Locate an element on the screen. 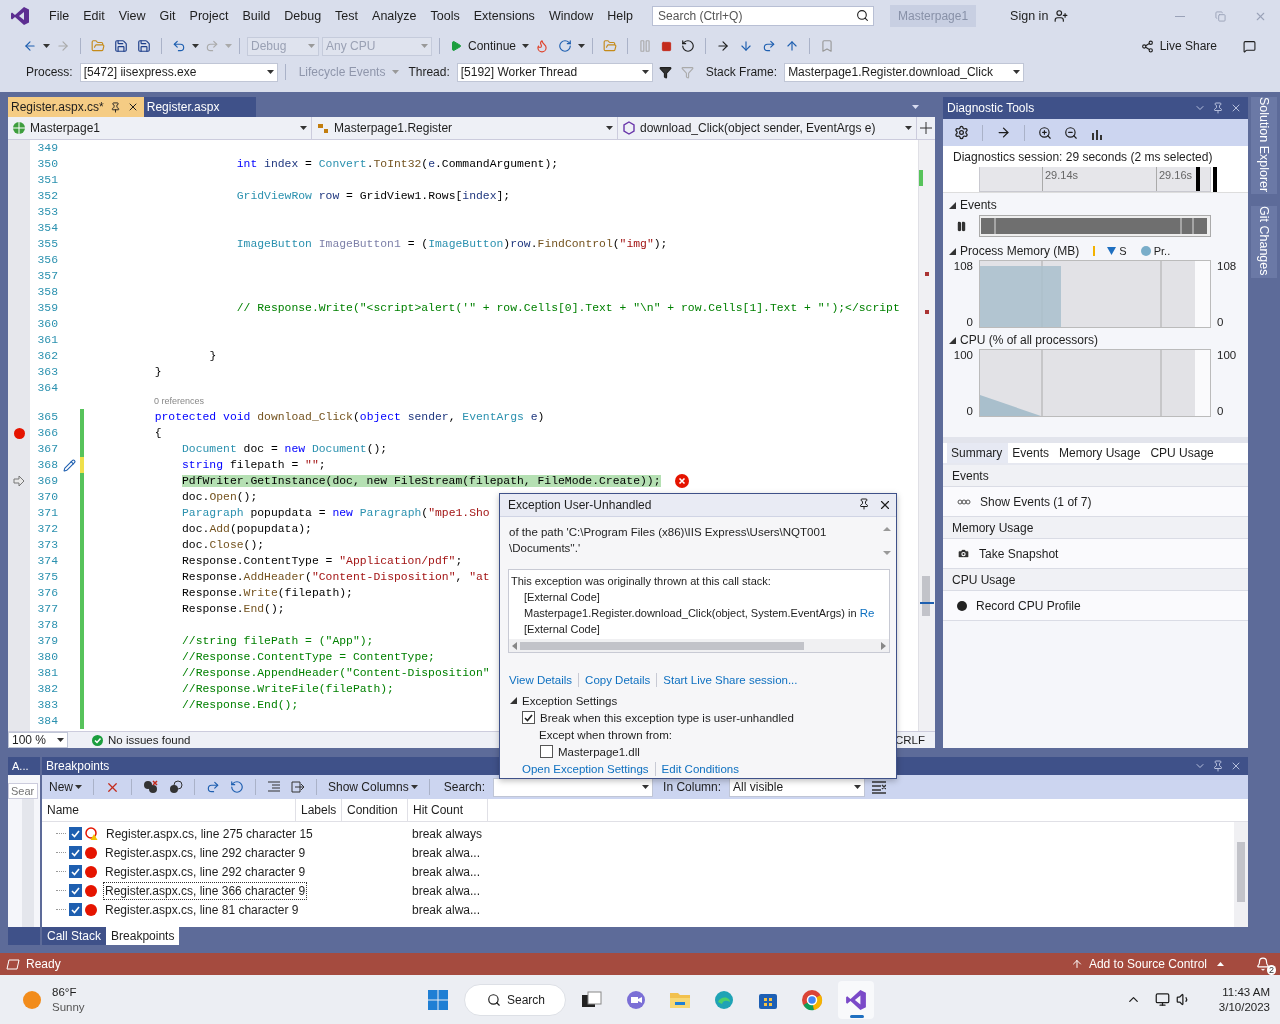 Image resolution: width=1280 pixels, height=1024 pixels. navigation-dropdown: Masterpage1.Register is located at coordinates (465, 128).